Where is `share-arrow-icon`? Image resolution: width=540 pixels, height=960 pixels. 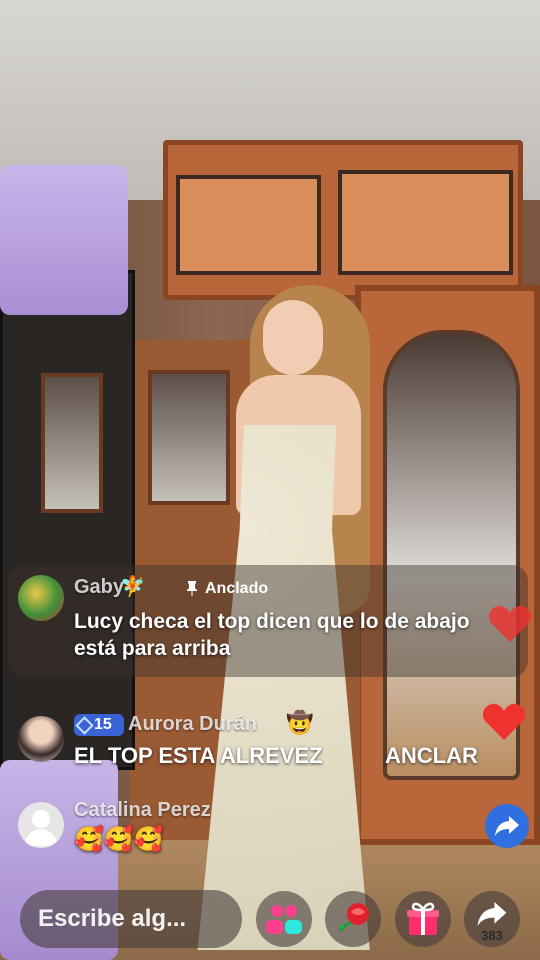
share-arrow-icon is located at coordinates (507, 826).